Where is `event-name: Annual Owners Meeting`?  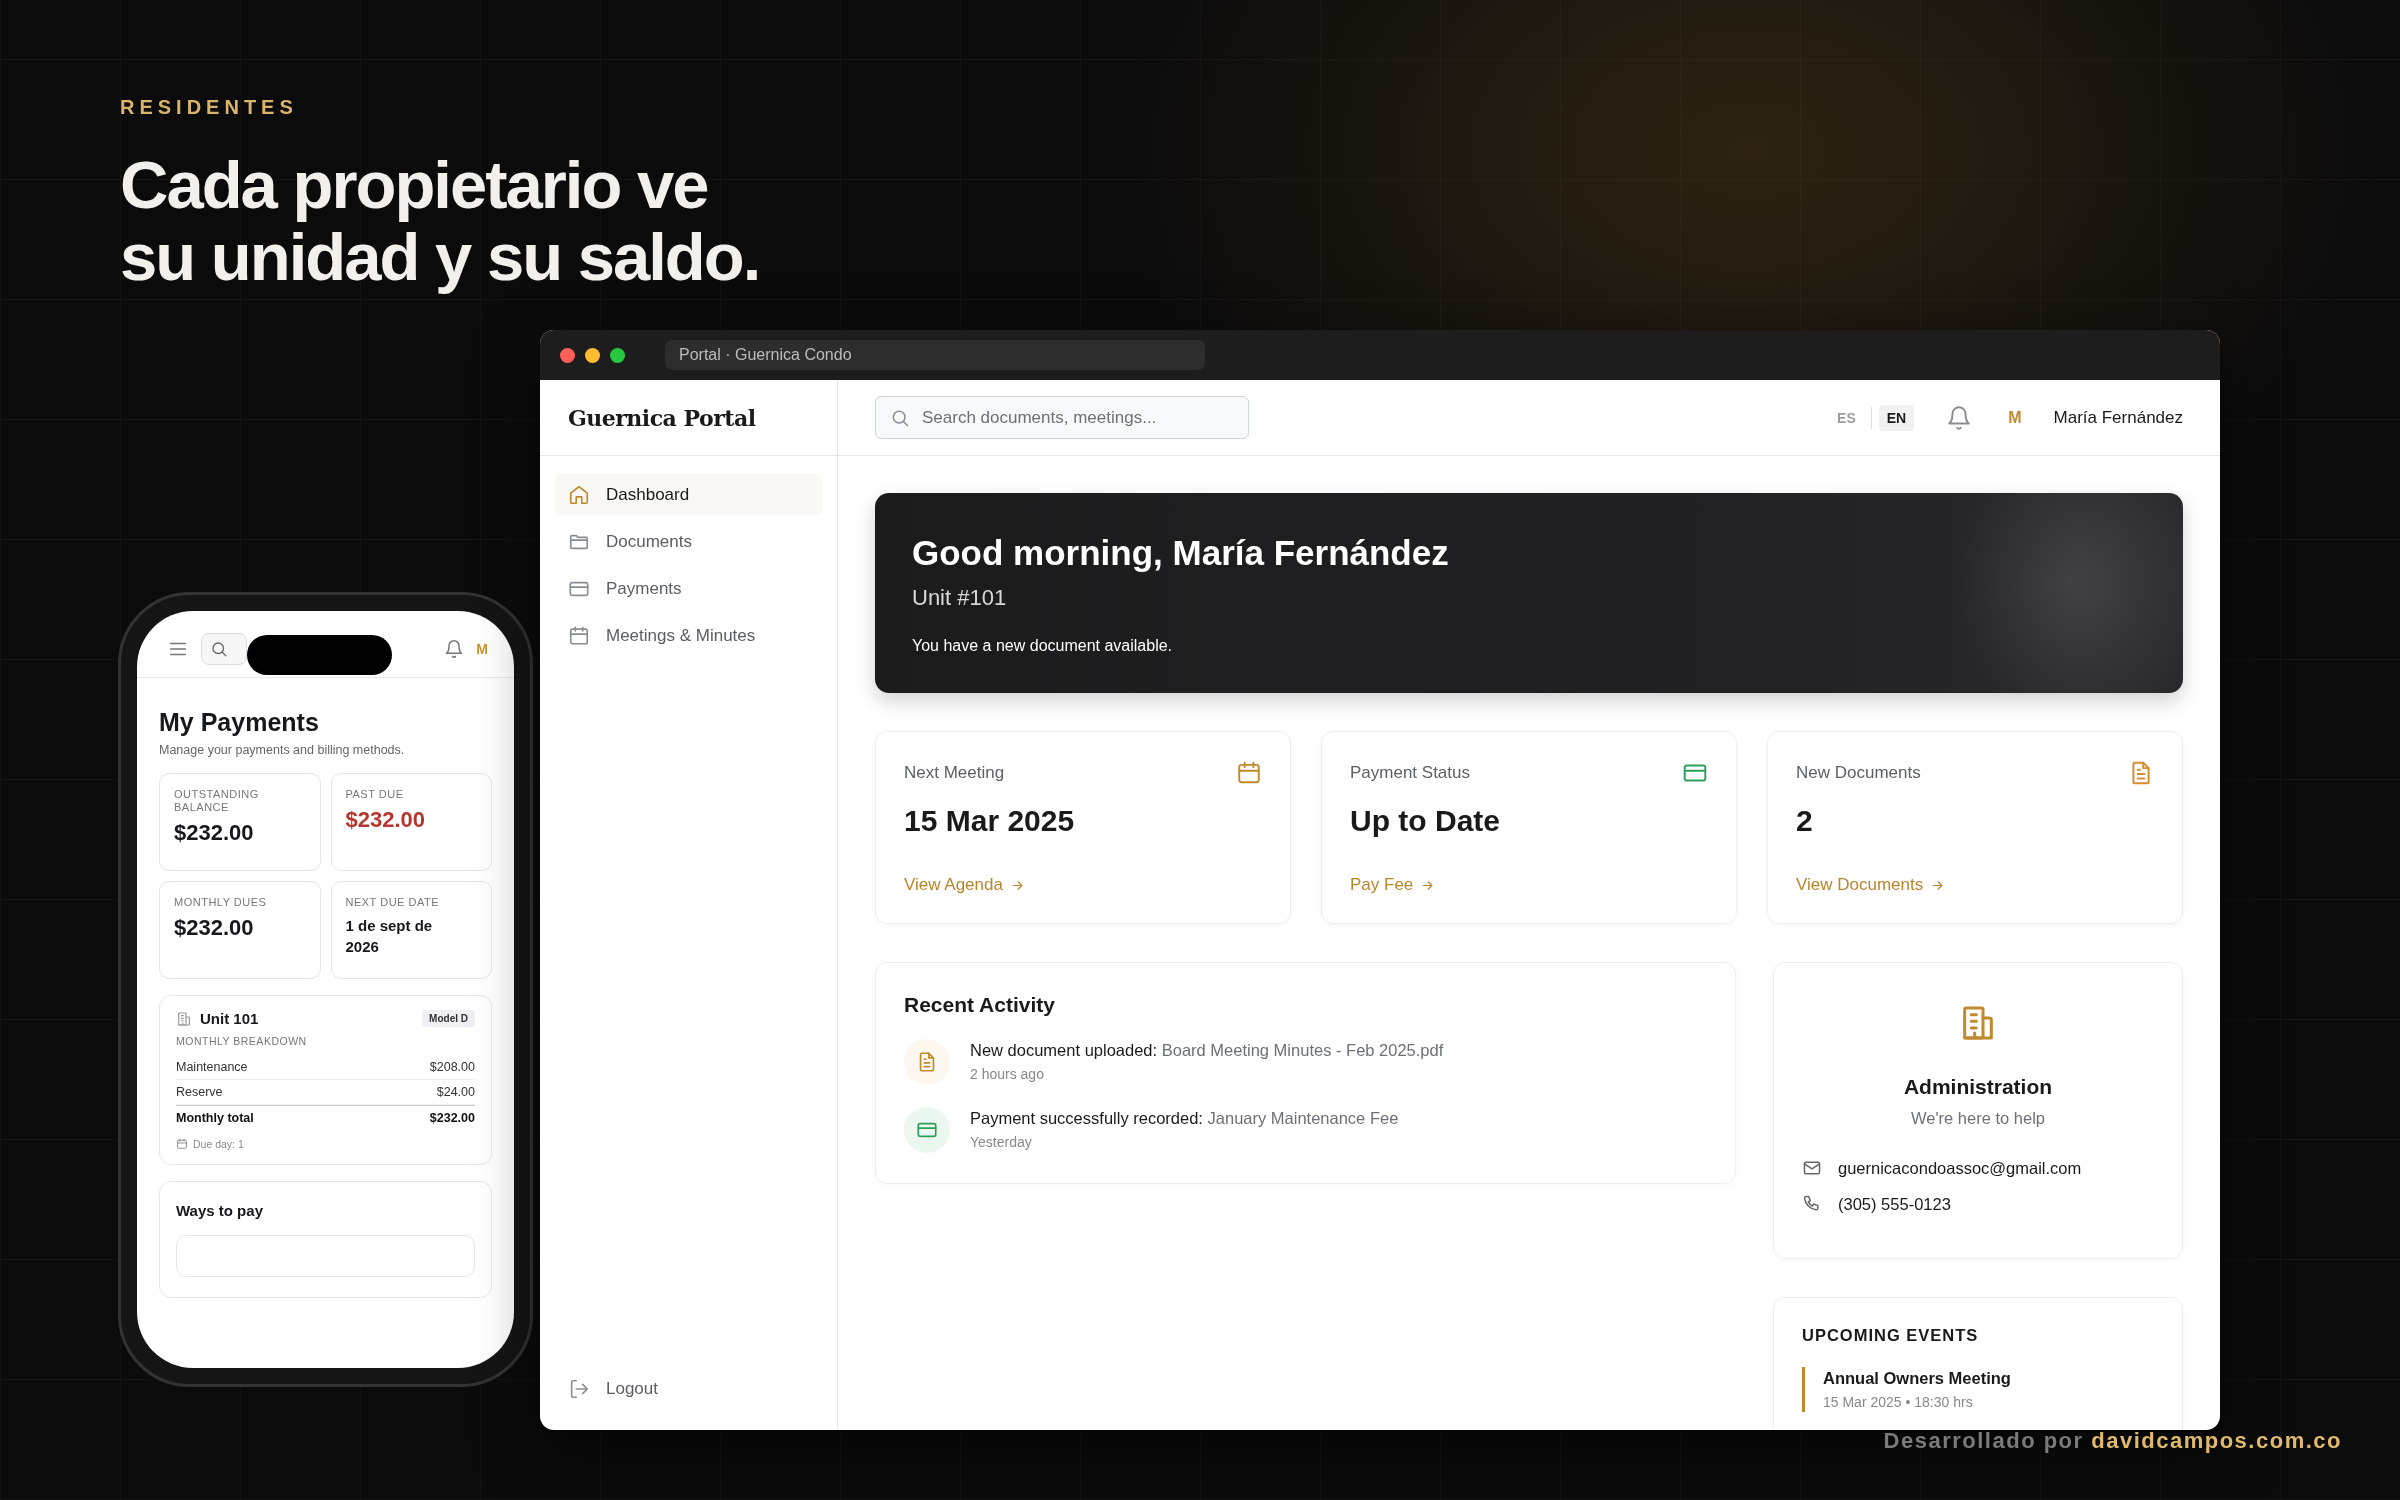
event-name: Annual Owners Meeting is located at coordinates (1917, 1378).